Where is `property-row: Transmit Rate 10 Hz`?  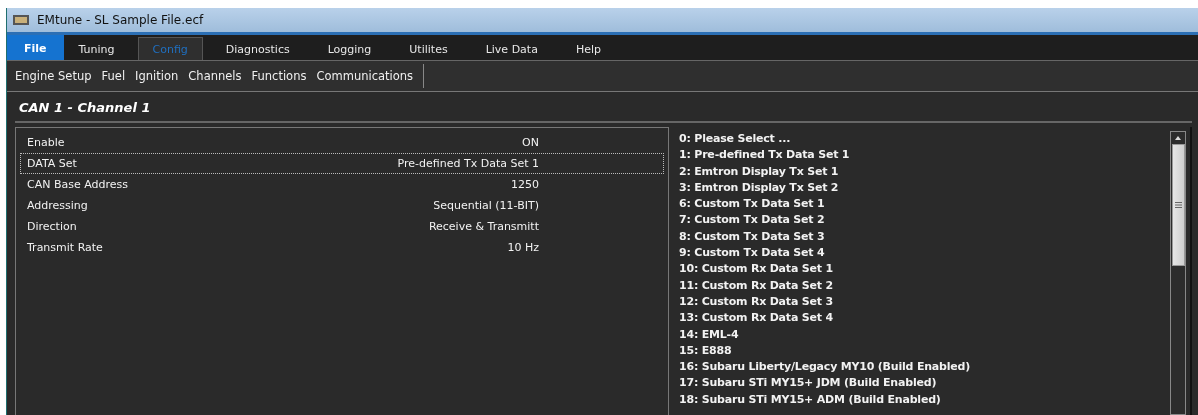 property-row: Transmit Rate 10 Hz is located at coordinates (342, 247).